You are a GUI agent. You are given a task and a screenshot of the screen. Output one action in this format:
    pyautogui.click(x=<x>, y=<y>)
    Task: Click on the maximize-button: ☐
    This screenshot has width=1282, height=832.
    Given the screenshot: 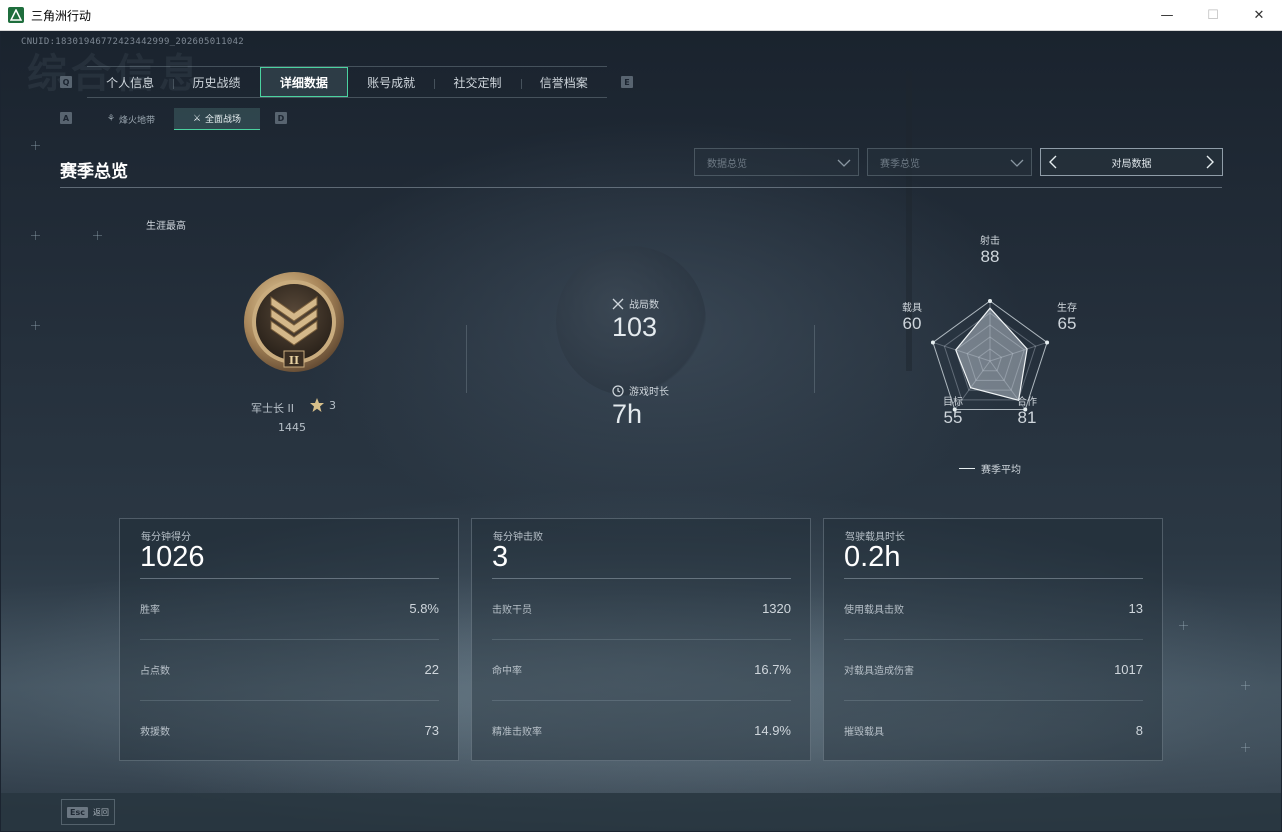 What is the action you would take?
    pyautogui.click(x=1213, y=15)
    